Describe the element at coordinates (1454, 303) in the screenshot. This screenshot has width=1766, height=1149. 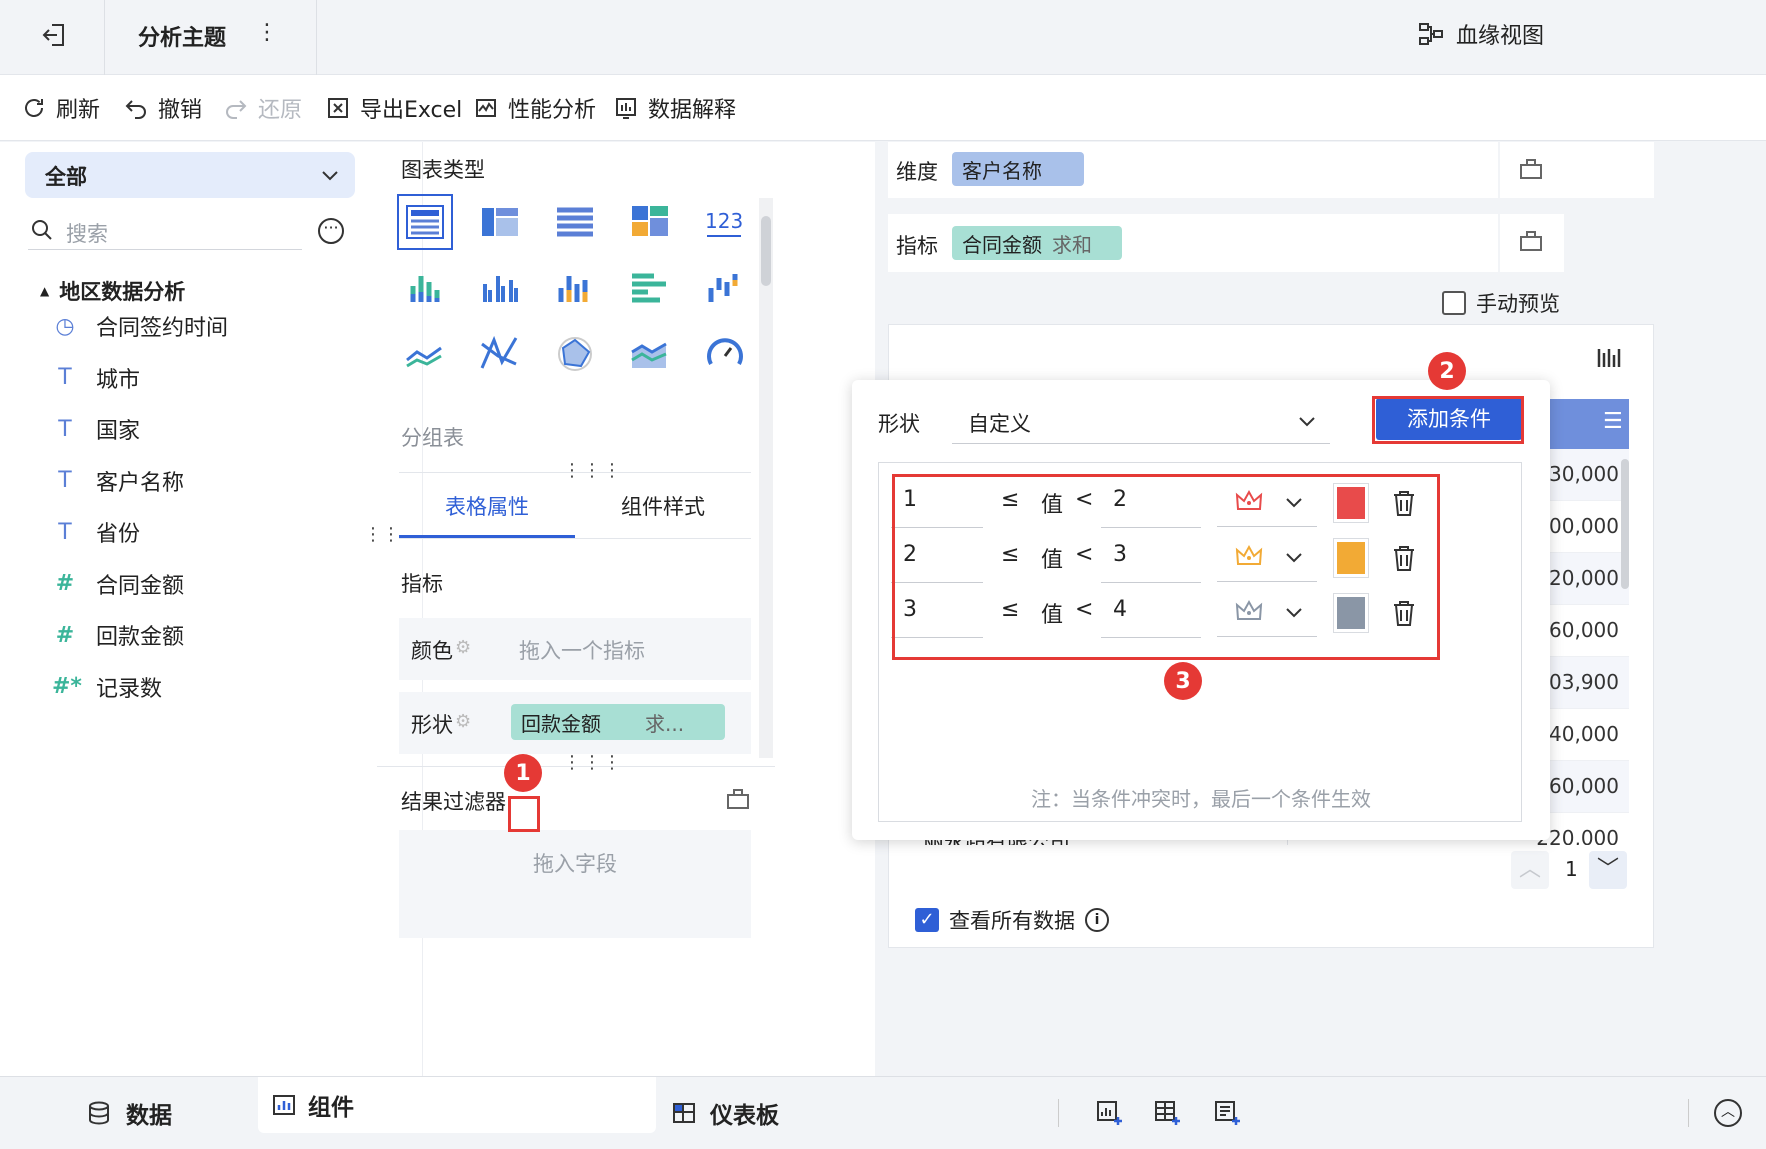
I see `manual-preview-checkbox` at that location.